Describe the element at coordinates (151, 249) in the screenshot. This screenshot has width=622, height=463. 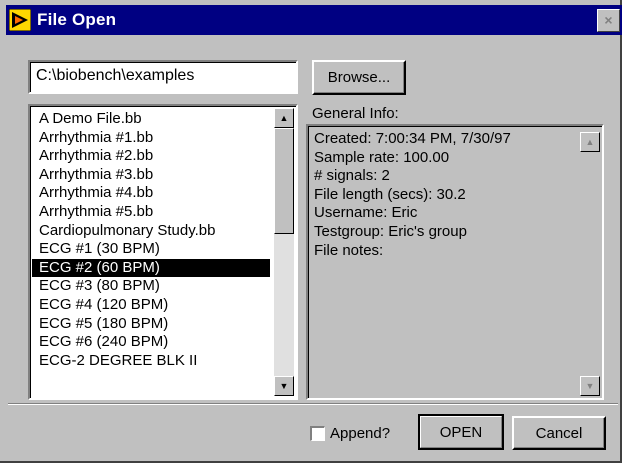
I see `list-item: ECG #1 (30 BPM)` at that location.